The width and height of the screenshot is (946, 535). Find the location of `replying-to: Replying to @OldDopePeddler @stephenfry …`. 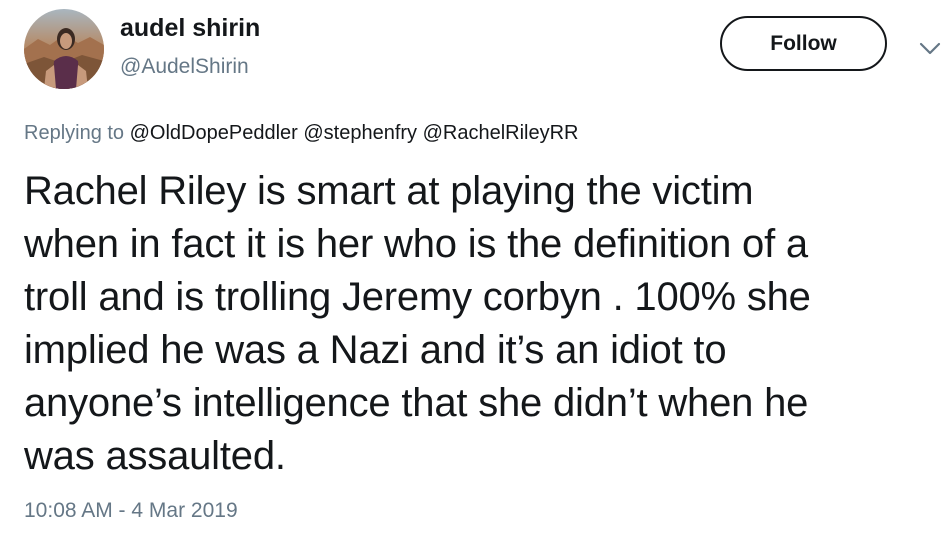

replying-to: Replying to @OldDopePeddler @stephenfry … is located at coordinates (301, 133).